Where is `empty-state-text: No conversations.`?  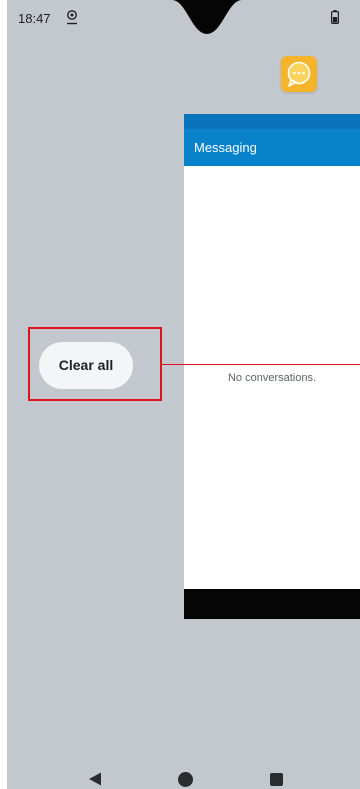 empty-state-text: No conversations. is located at coordinates (272, 378).